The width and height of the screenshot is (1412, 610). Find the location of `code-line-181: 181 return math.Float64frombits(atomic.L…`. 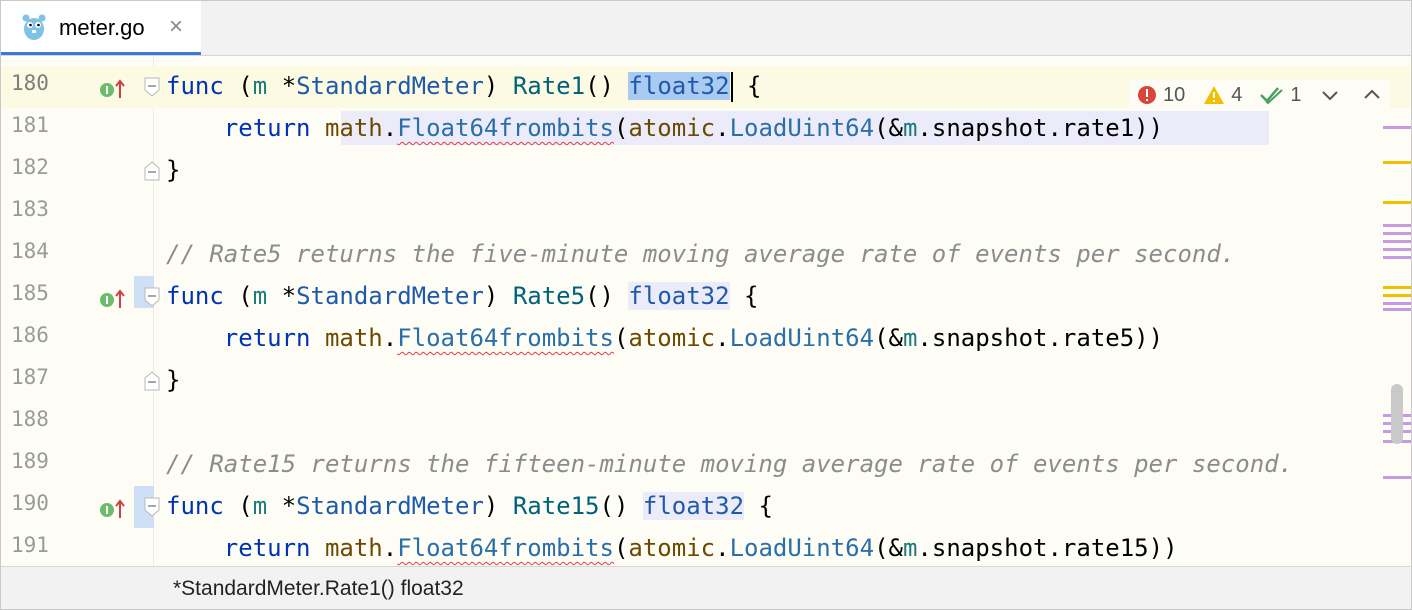

code-line-181: 181 return math.Float64frombits(atomic.L… is located at coordinates (706, 129).